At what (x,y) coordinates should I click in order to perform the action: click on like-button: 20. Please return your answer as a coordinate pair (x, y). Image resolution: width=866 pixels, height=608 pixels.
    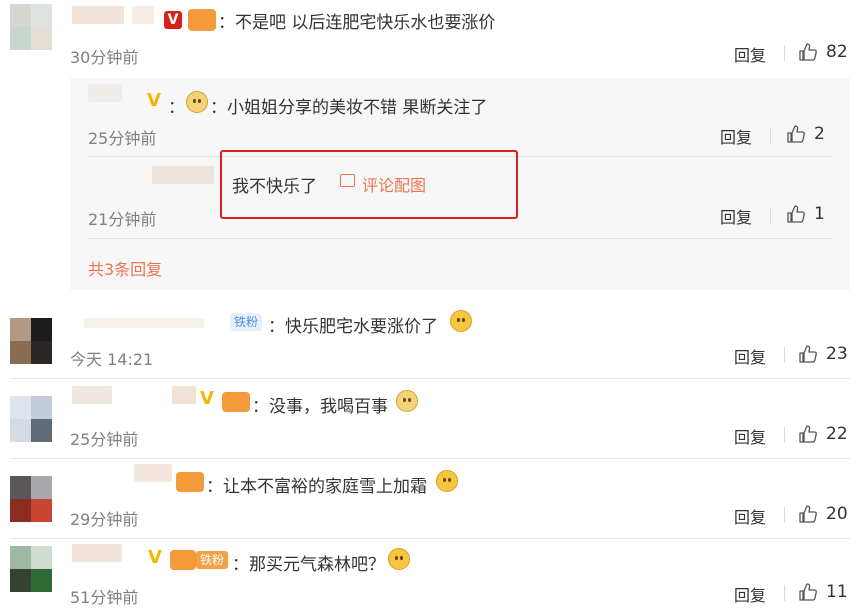
    Looking at the image, I should click on (823, 514).